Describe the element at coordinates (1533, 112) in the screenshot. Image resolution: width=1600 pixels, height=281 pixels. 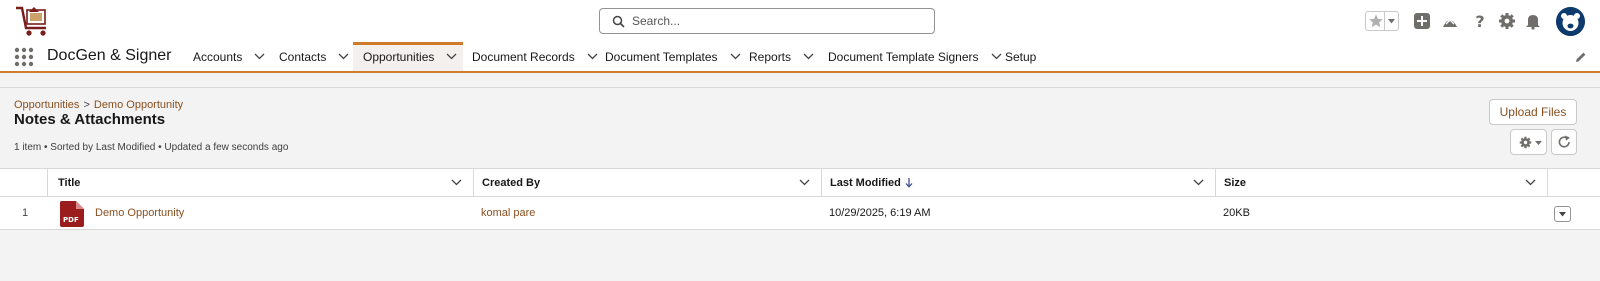
I see `upload-files-button: Upload Files` at that location.